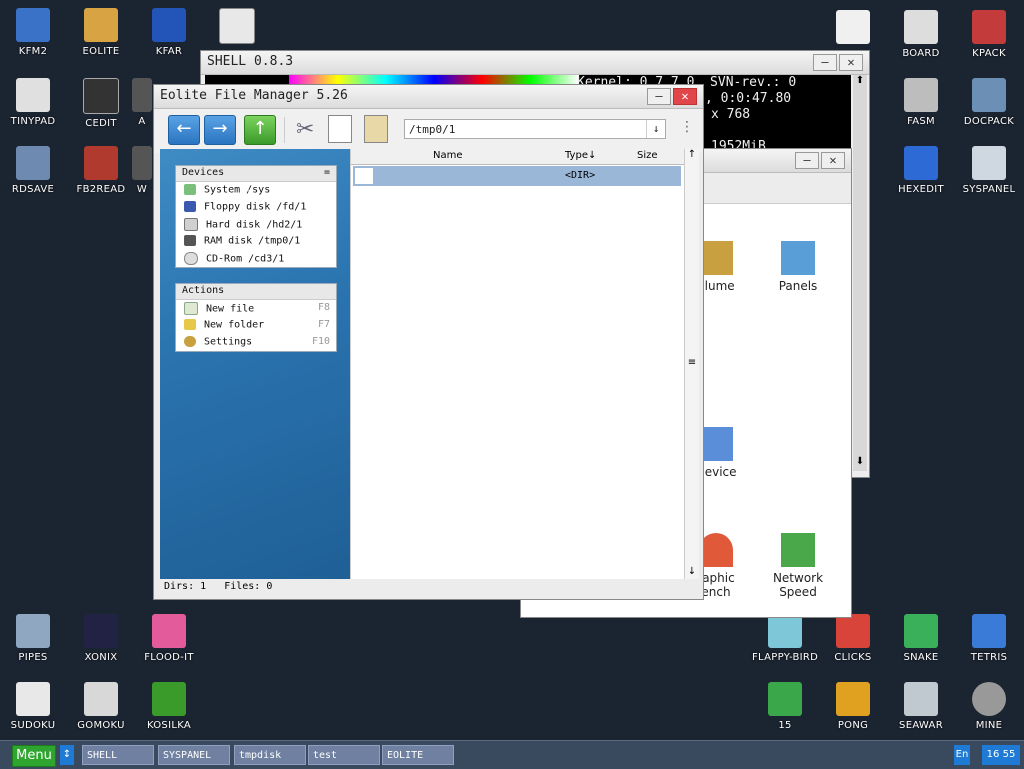 The image size is (1024, 769). I want to click on cut-icon: ✂, so click(305, 129).